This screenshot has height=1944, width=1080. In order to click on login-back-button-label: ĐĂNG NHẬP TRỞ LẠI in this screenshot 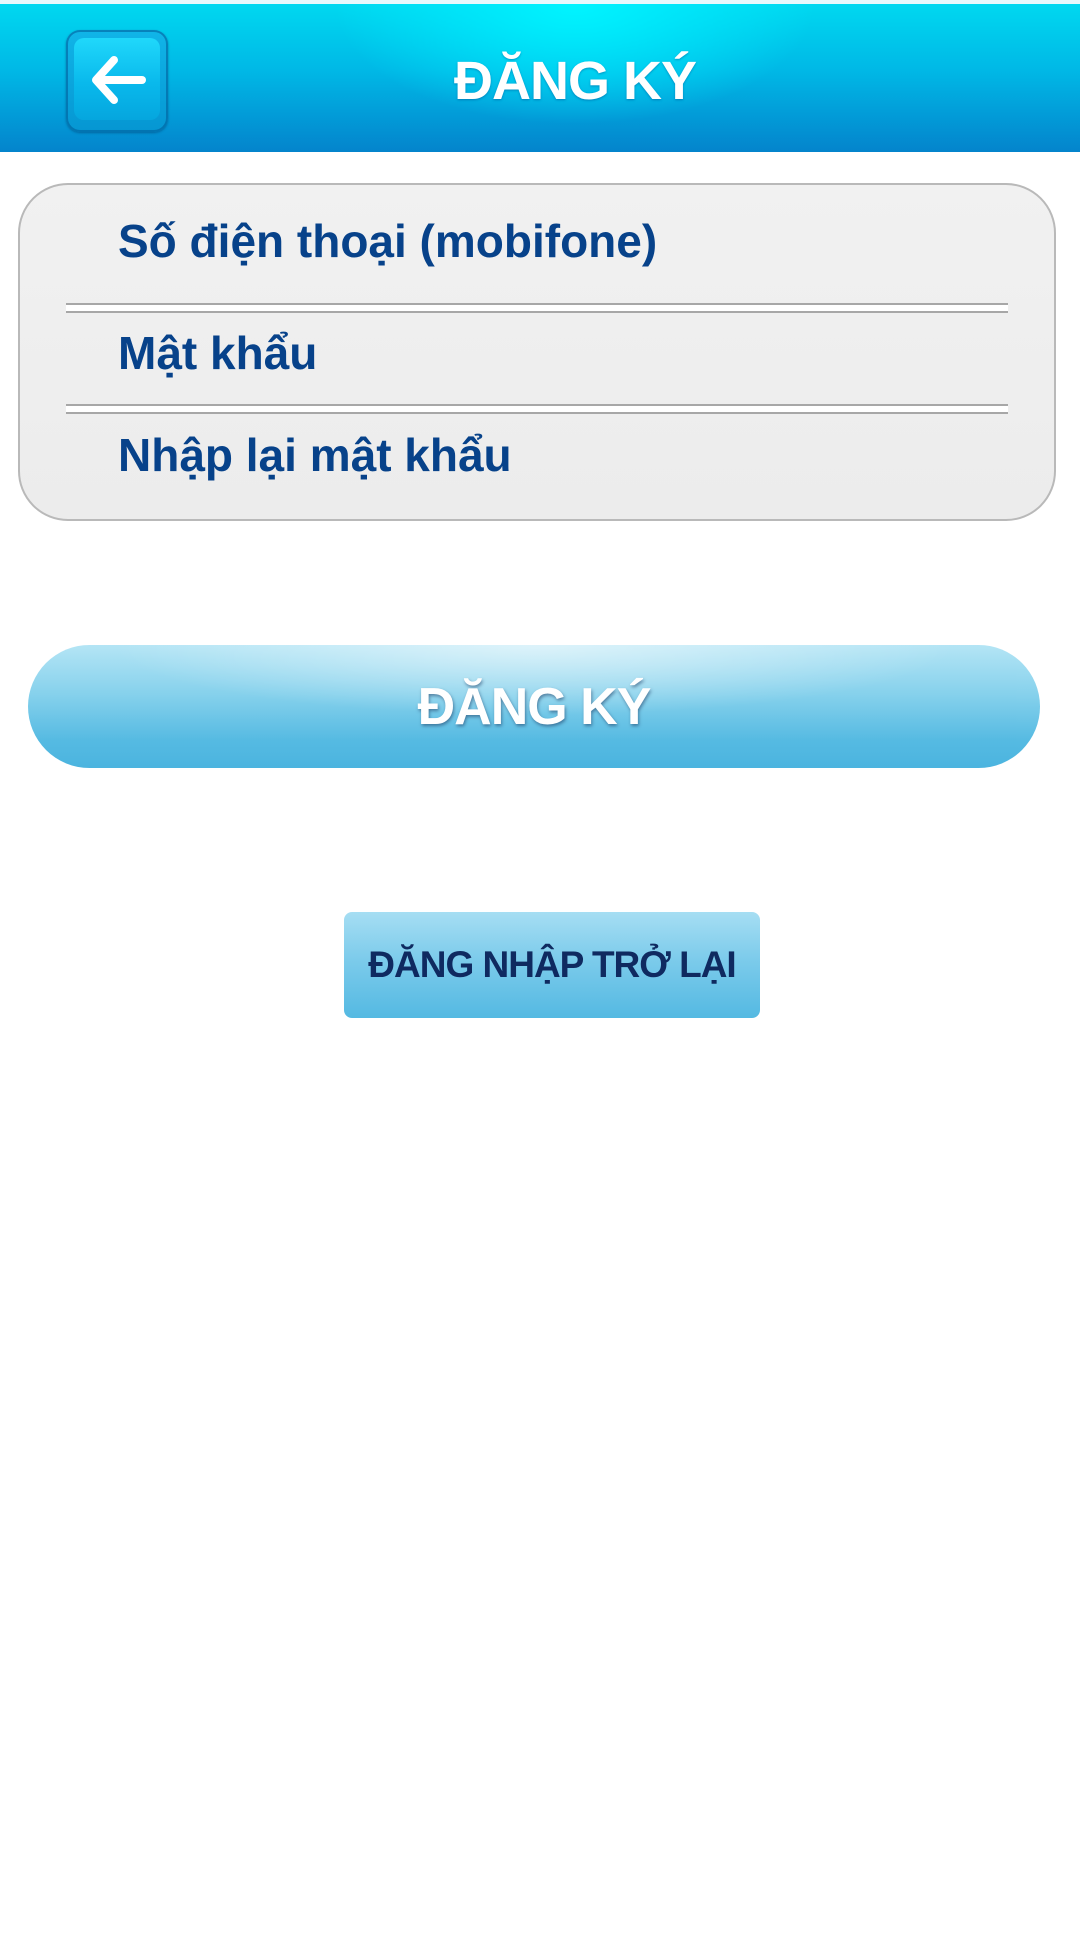, I will do `click(552, 964)`.